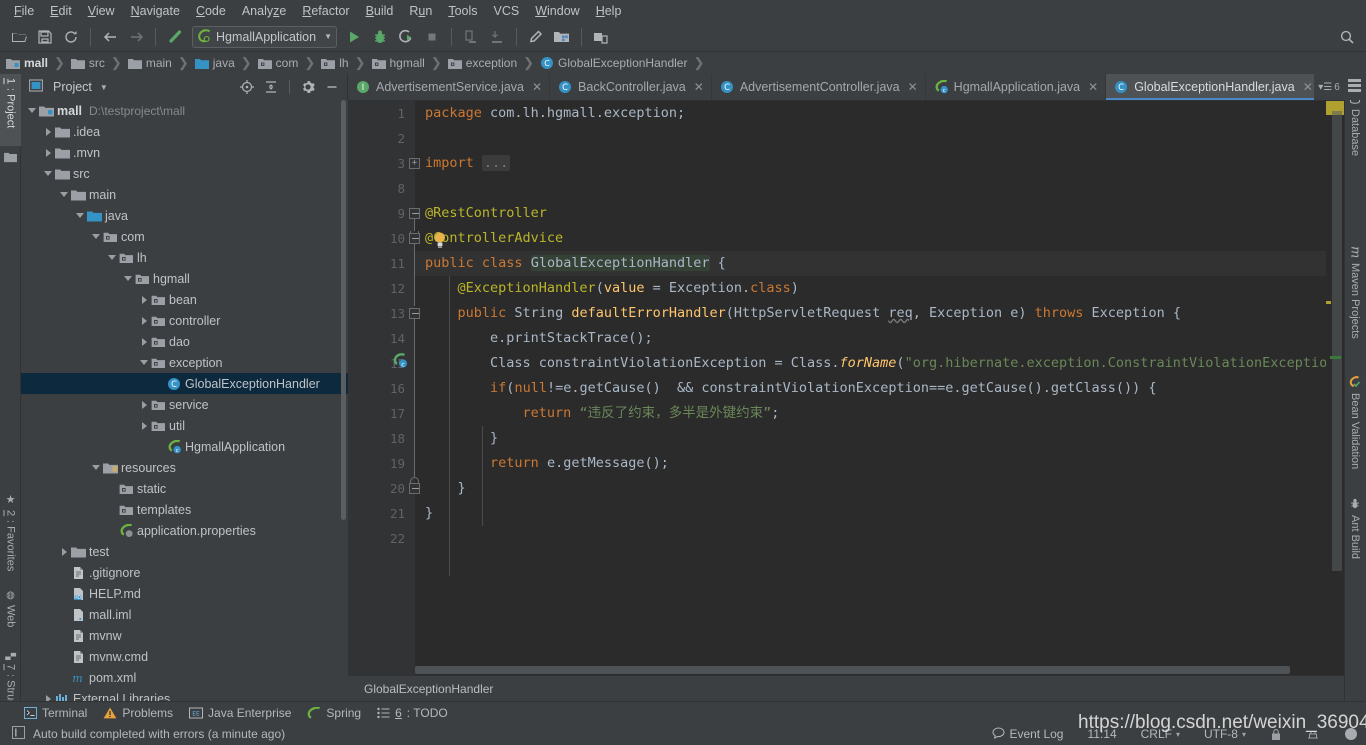  Describe the element at coordinates (184, 257) in the screenshot. I see `tree-node-lh: lh` at that location.